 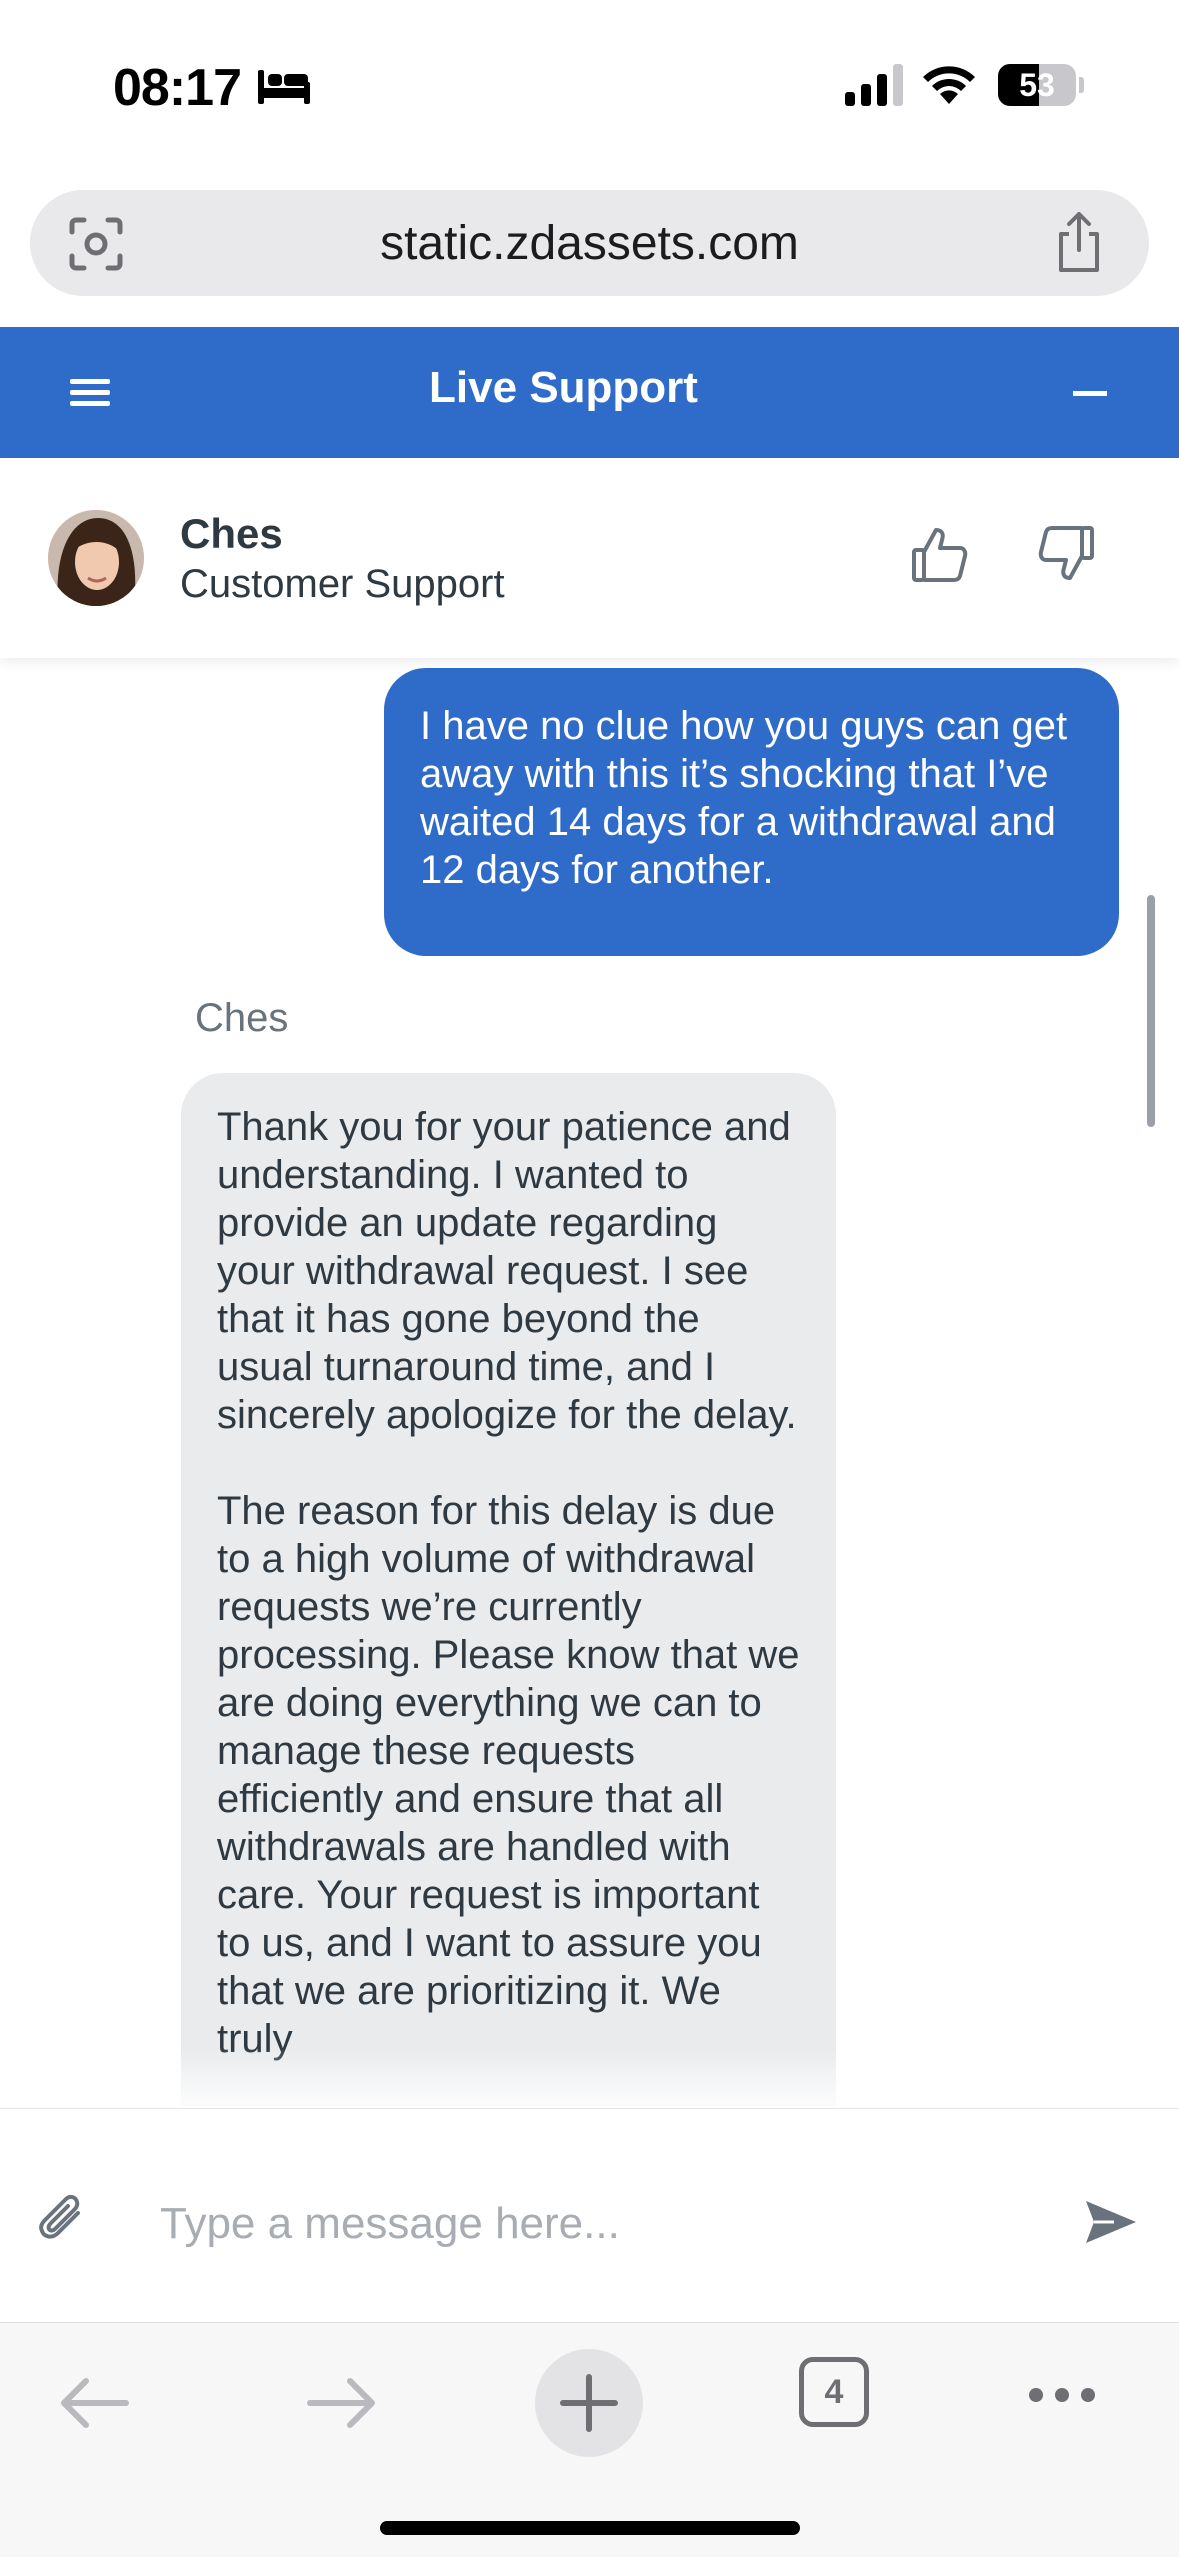 I want to click on agent-bar: Ches Customer Support, so click(x=589, y=558).